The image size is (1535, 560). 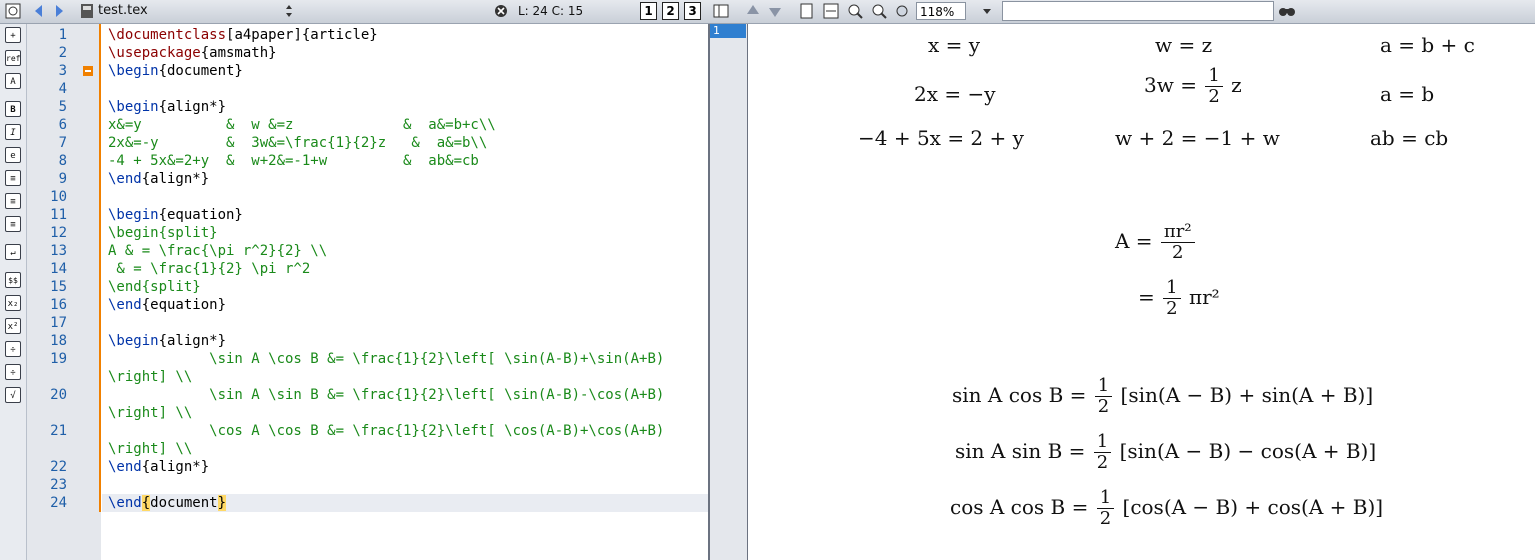 I want to click on eq-split-line2: = 12 πr², so click(x=1179, y=298).